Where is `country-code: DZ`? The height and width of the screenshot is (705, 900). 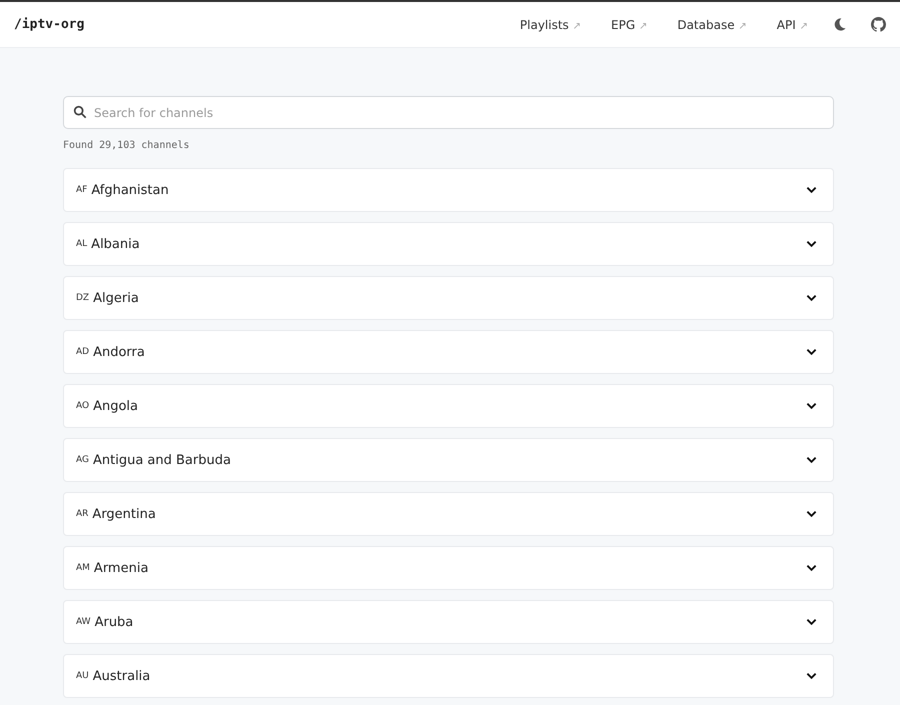 country-code: DZ is located at coordinates (83, 298).